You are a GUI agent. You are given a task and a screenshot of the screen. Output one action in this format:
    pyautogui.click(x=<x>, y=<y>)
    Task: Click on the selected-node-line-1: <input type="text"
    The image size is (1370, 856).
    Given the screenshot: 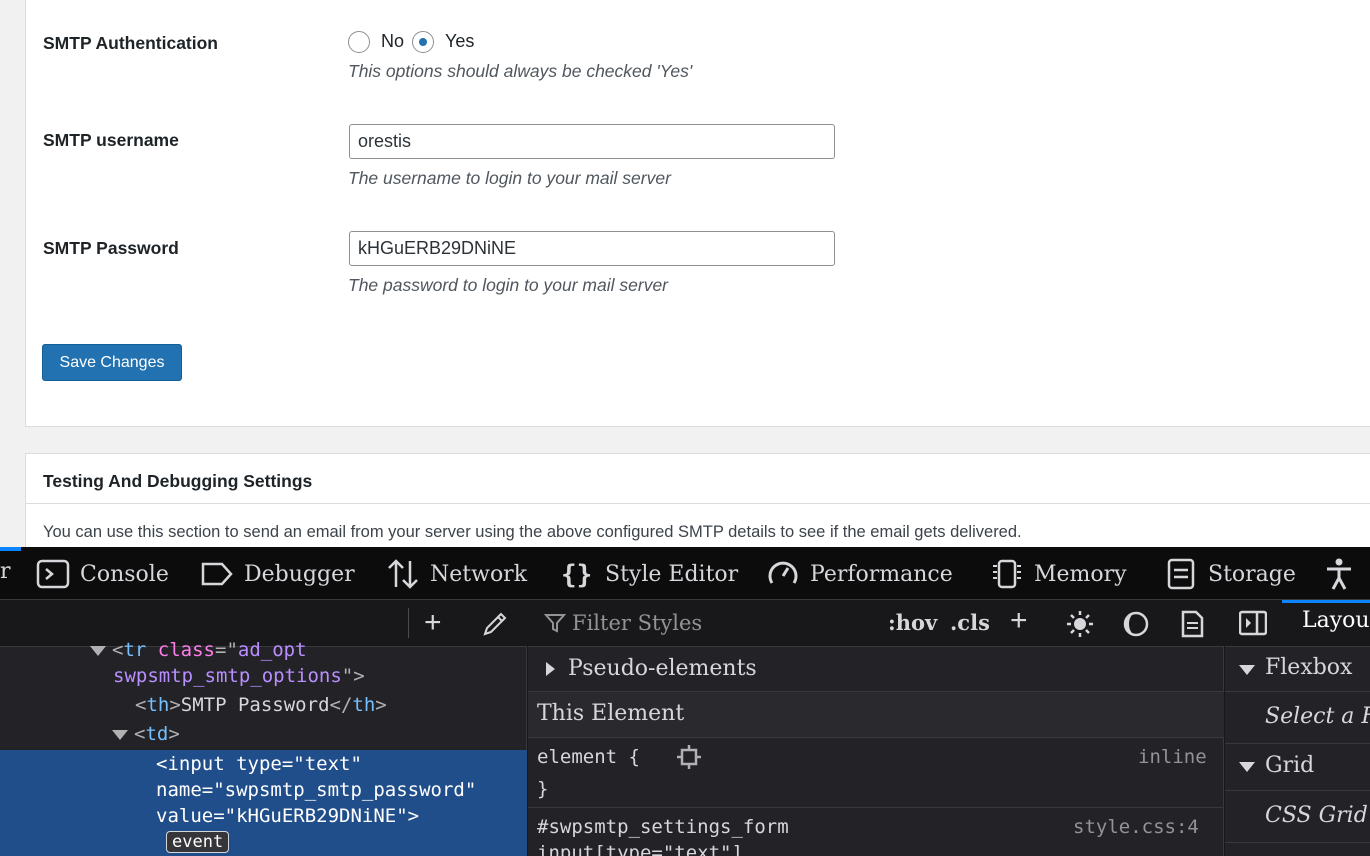 What is the action you would take?
    pyautogui.click(x=259, y=764)
    